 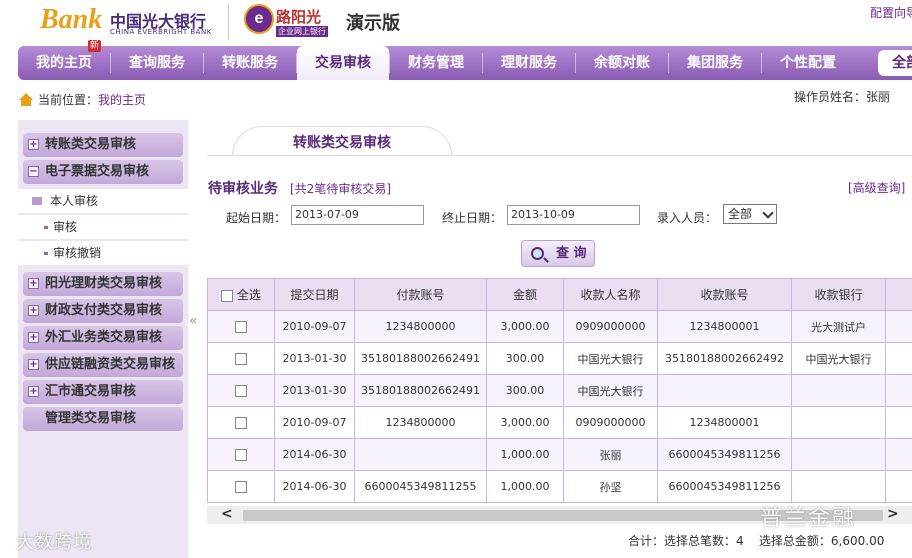 What do you see at coordinates (302, 31) in the screenshot?
I see `sunshine-sub: 企业网上银行` at bounding box center [302, 31].